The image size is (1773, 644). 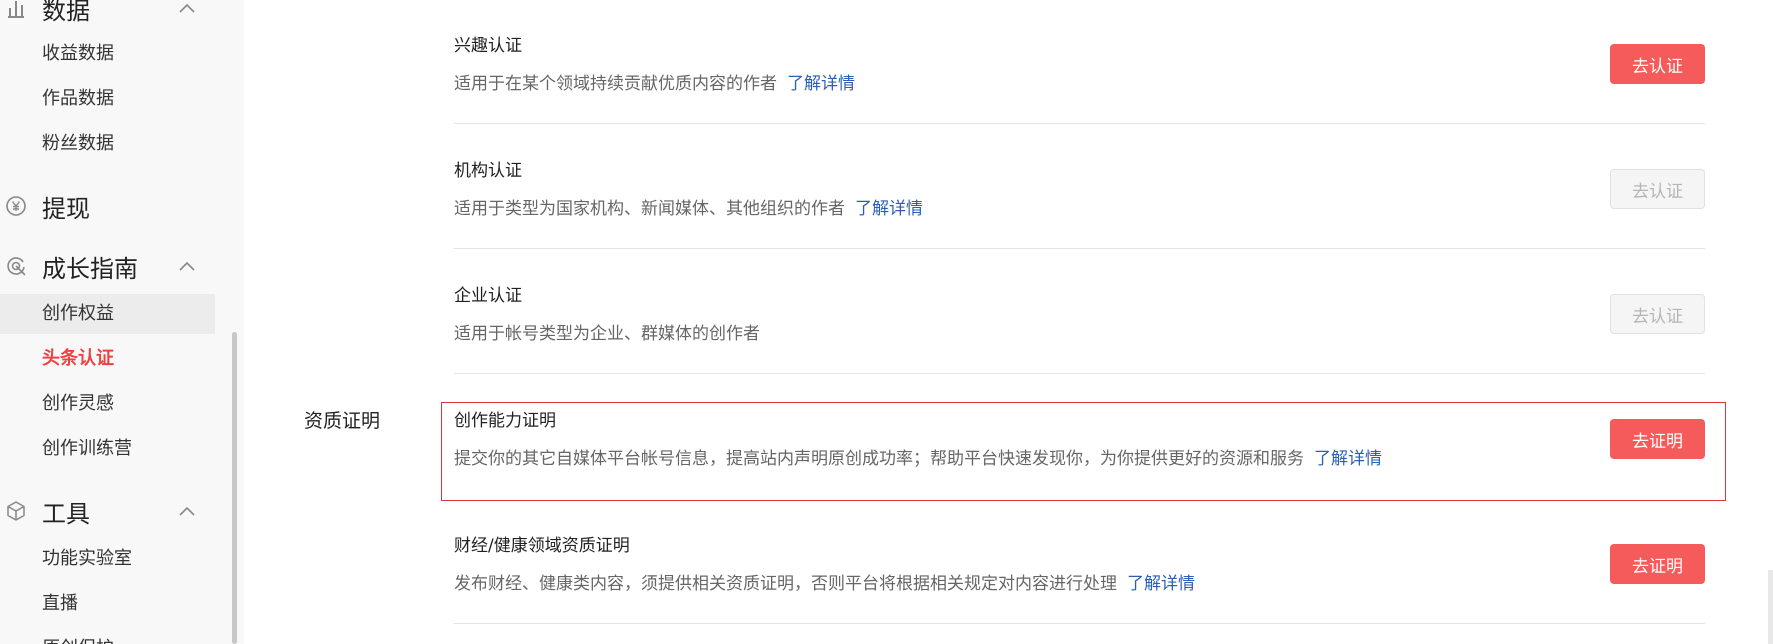 I want to click on group-label-qualification: 资质证明, so click(x=342, y=421).